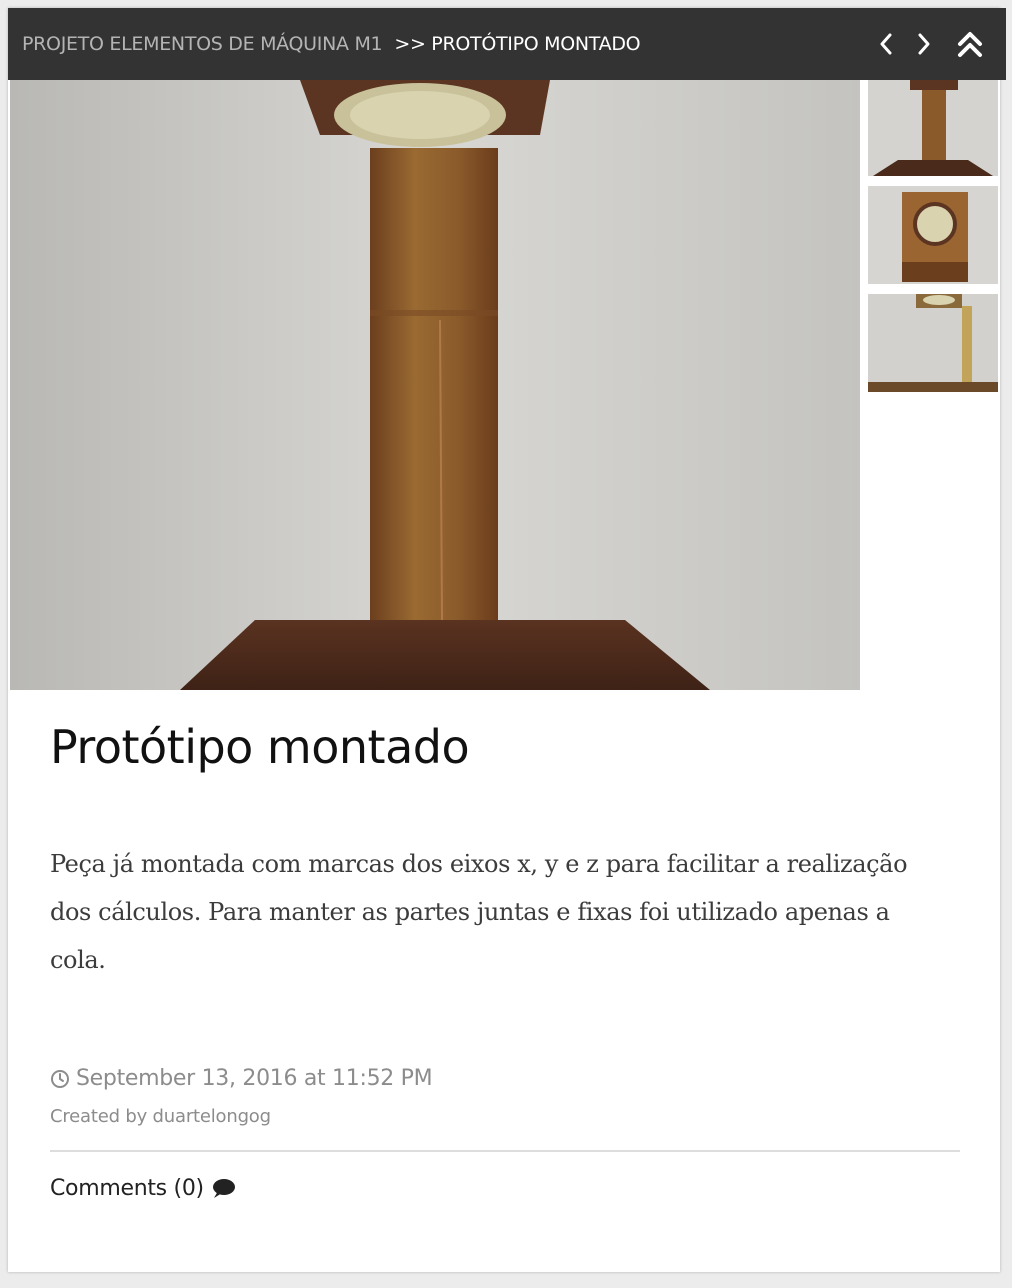 The height and width of the screenshot is (1288, 1012). I want to click on chevron-left-icon, so click(886, 44).